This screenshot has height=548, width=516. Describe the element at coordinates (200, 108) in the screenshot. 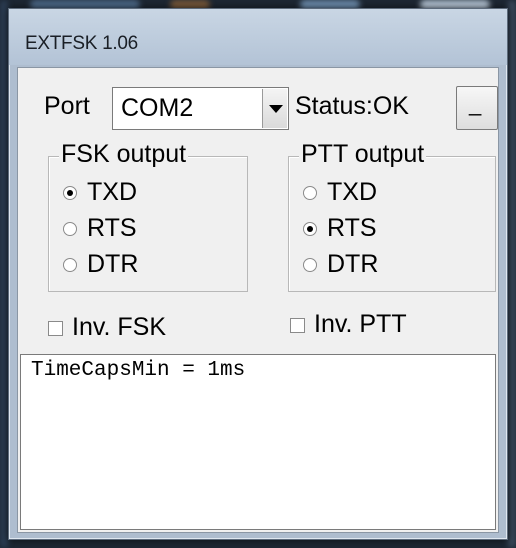

I see `port-select: COM2` at that location.